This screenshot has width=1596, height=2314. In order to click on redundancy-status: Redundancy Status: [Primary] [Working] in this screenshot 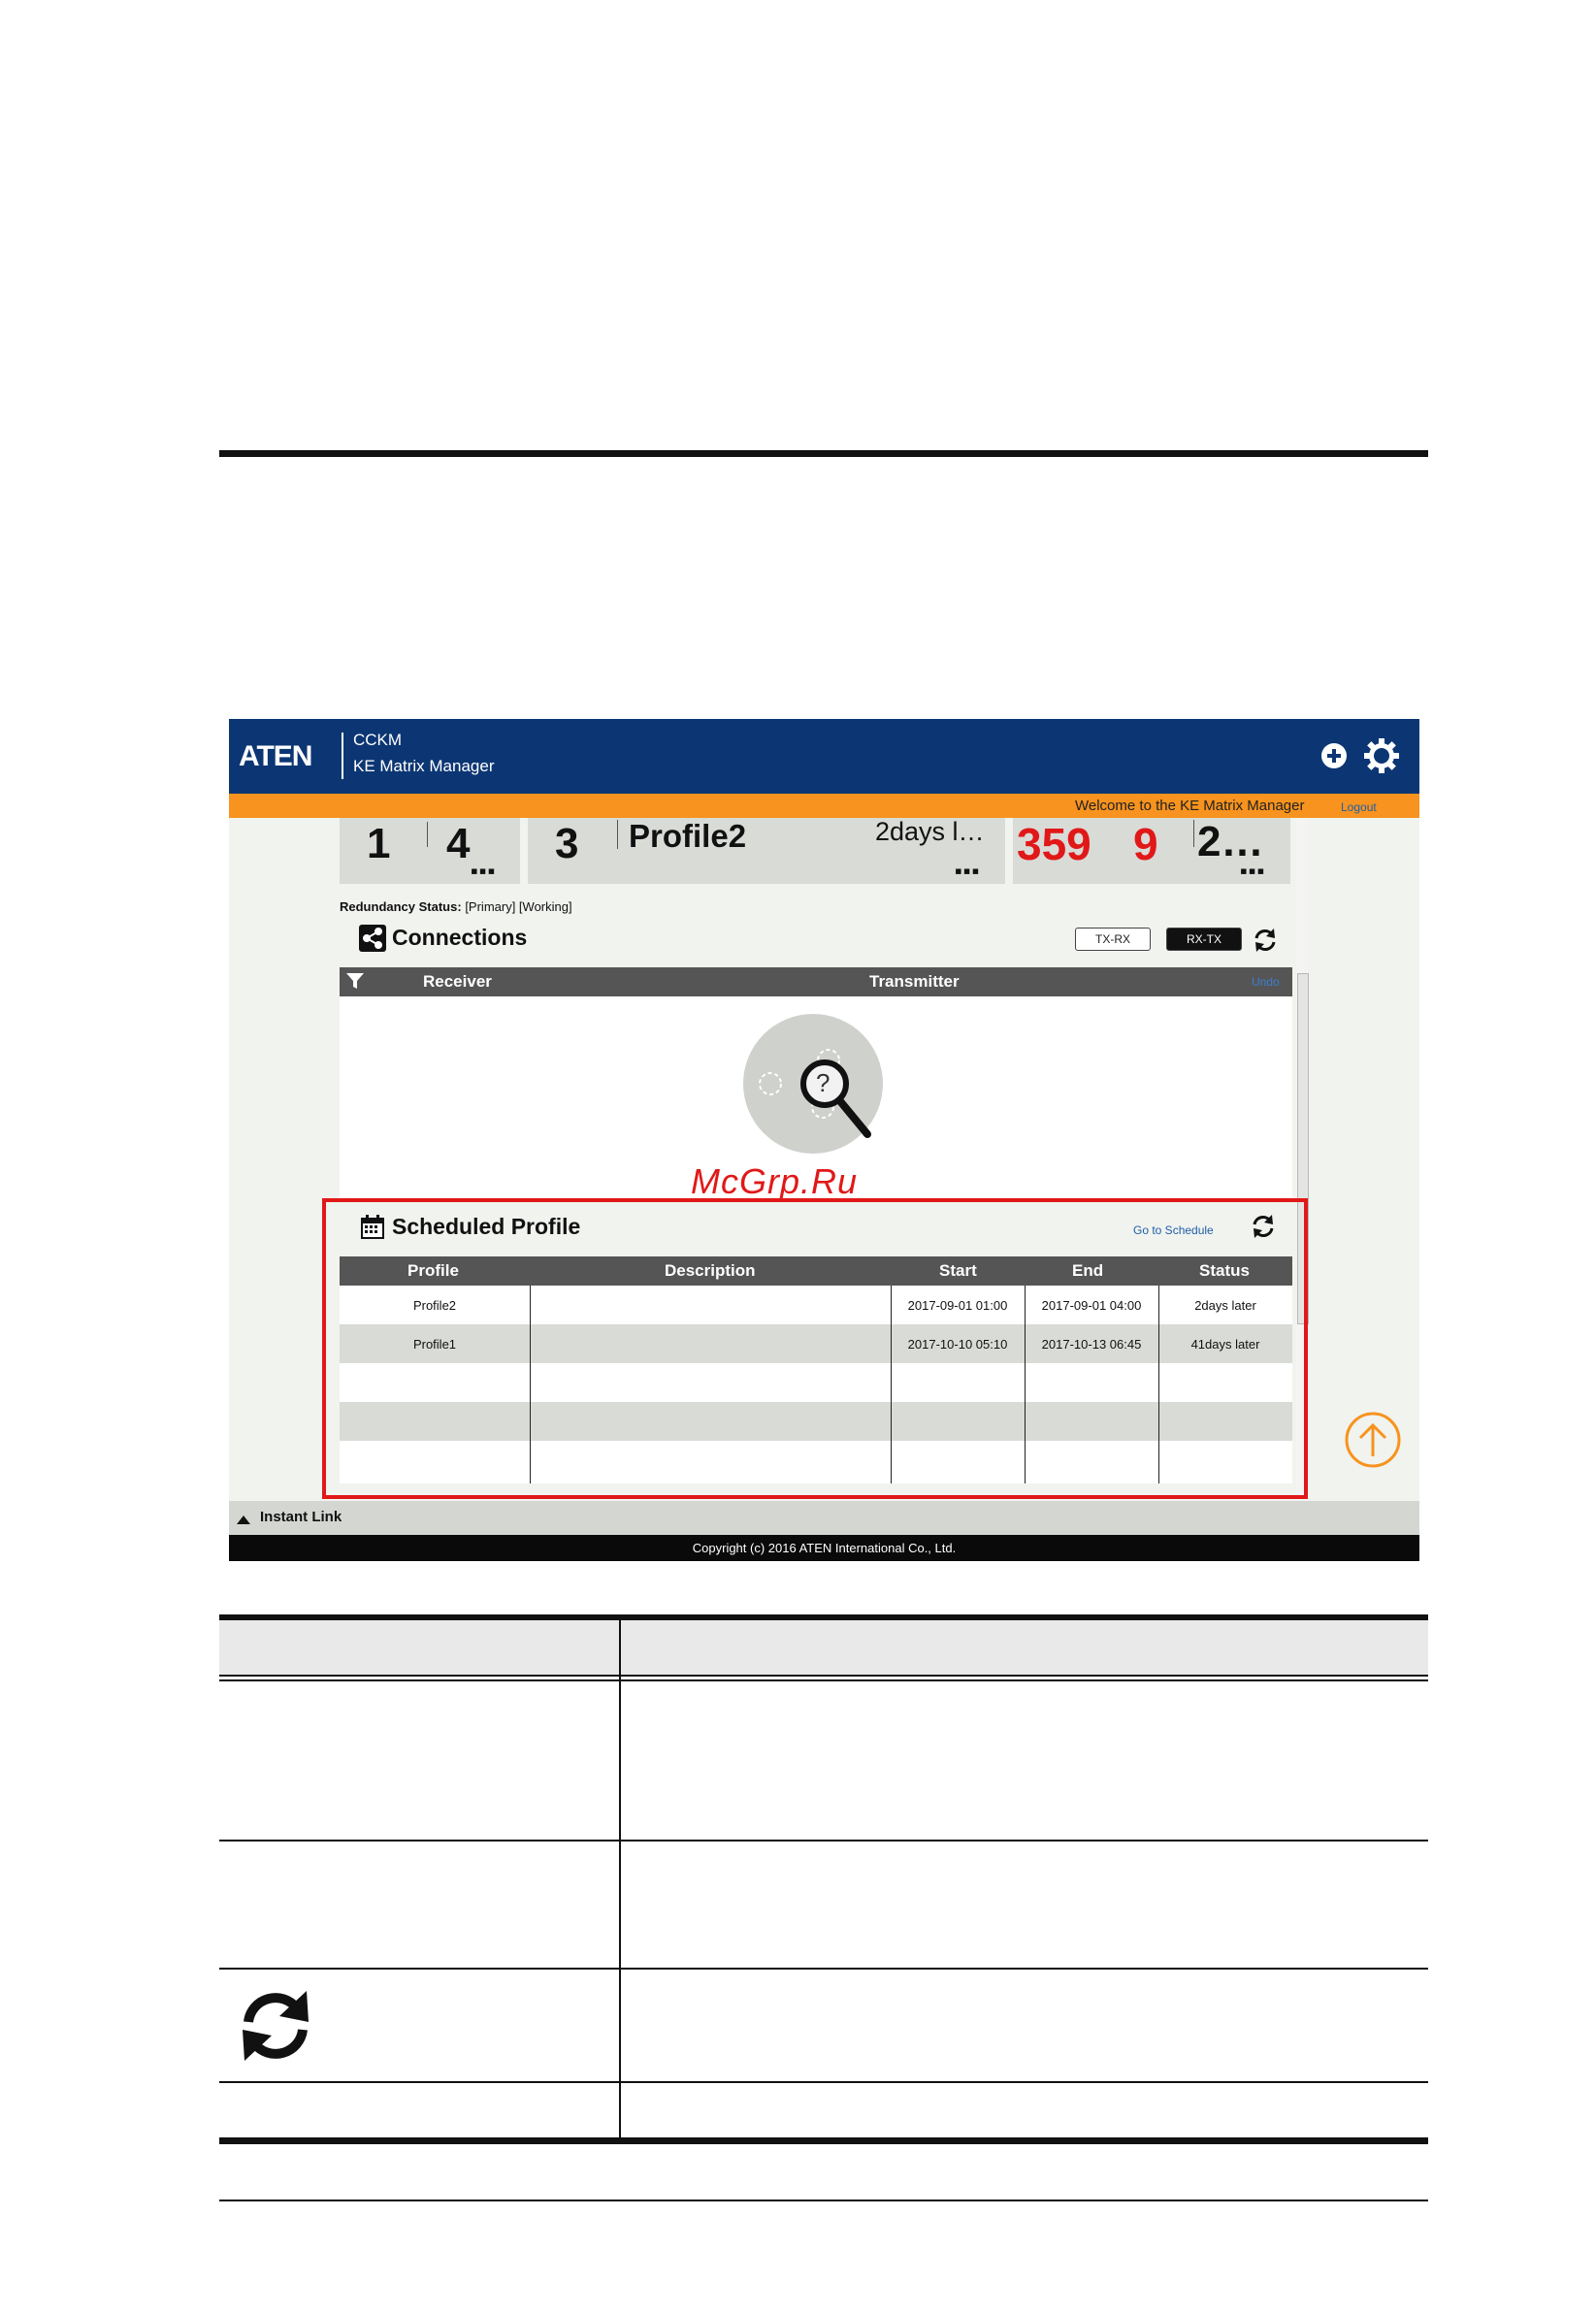, I will do `click(456, 906)`.